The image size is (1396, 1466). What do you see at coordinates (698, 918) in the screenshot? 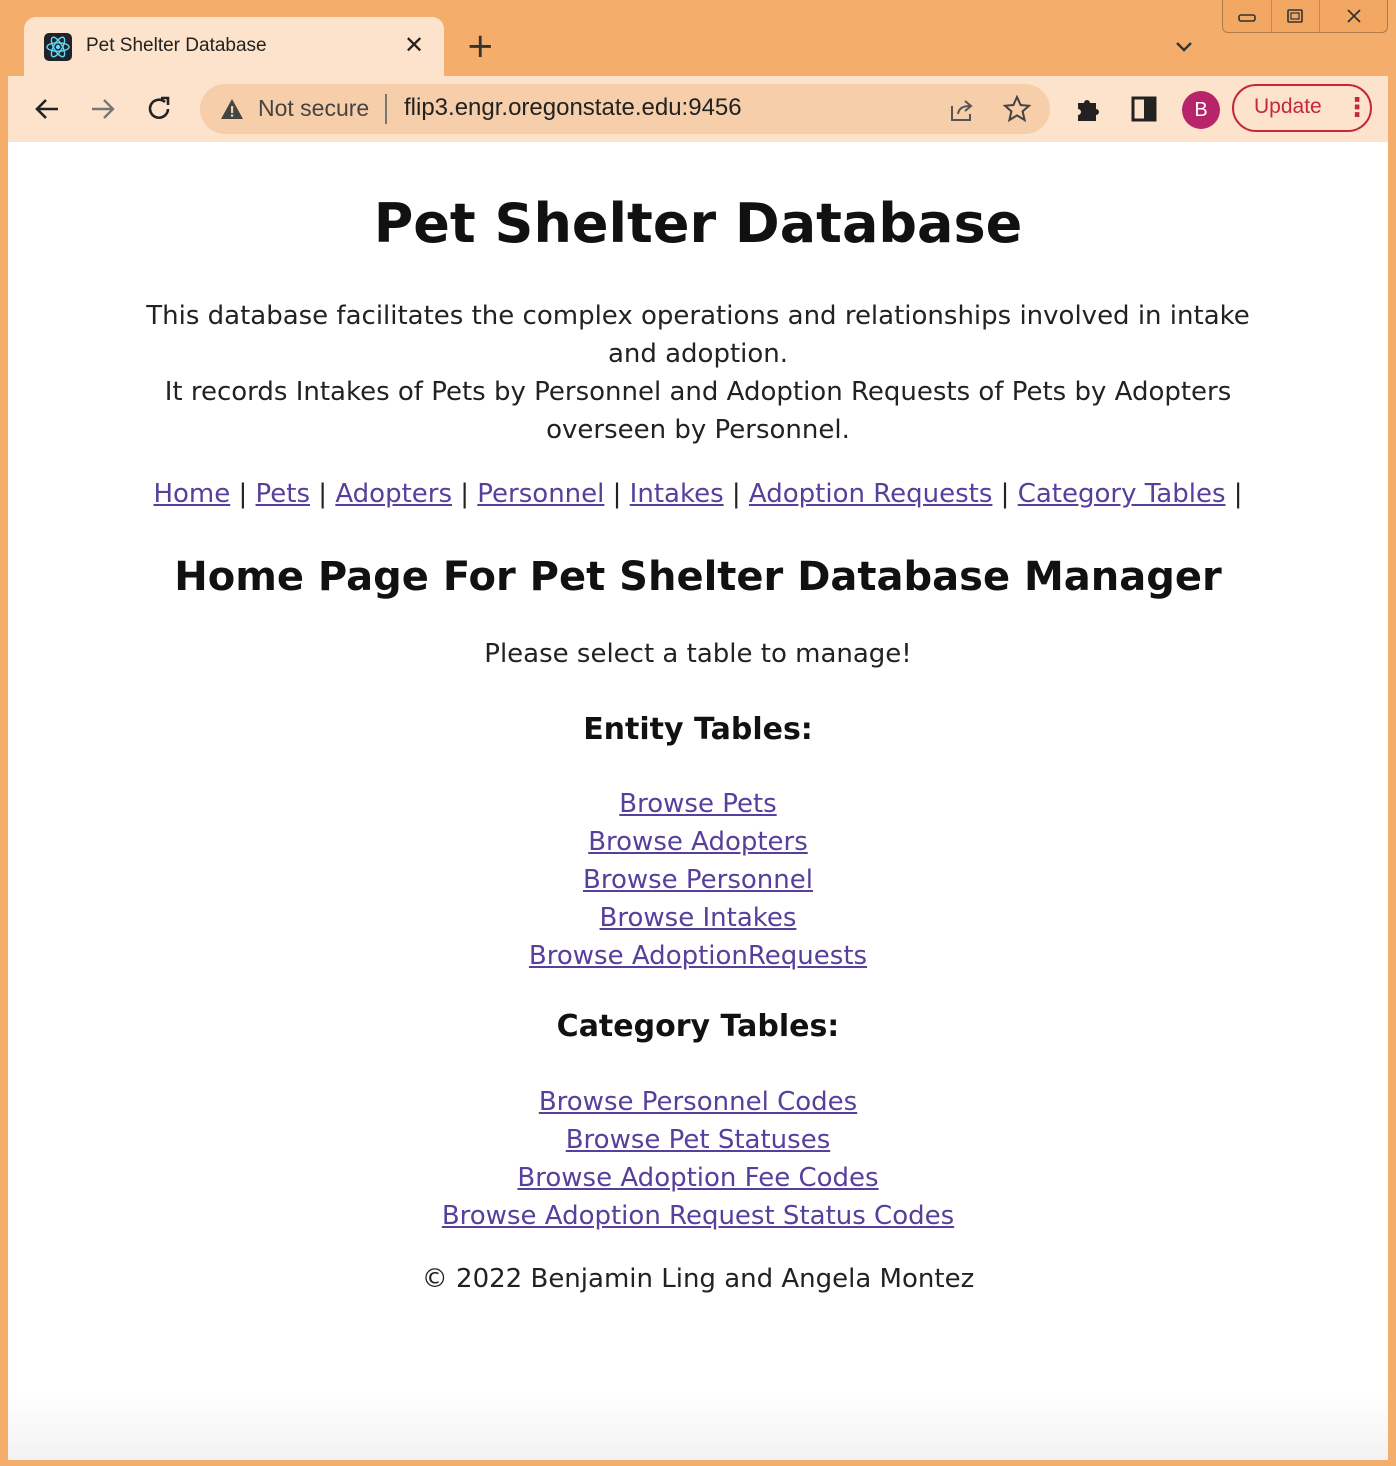
I see `browse-intakes-link: Browse Intakes` at bounding box center [698, 918].